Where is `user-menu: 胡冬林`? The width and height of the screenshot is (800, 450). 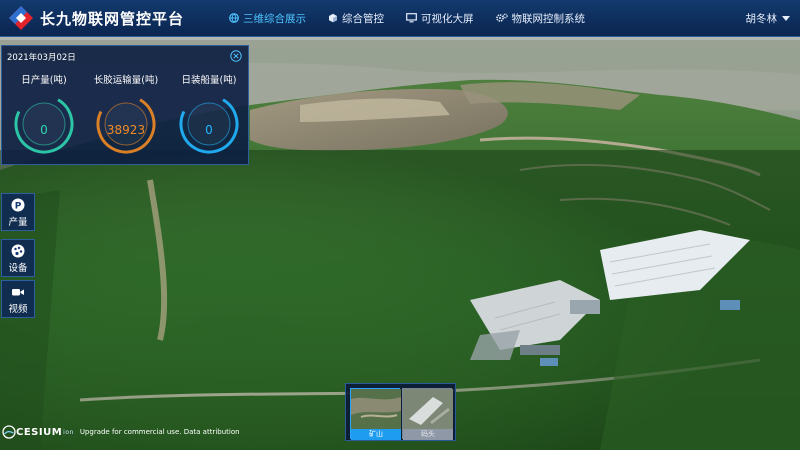 user-menu: 胡冬林 is located at coordinates (767, 18).